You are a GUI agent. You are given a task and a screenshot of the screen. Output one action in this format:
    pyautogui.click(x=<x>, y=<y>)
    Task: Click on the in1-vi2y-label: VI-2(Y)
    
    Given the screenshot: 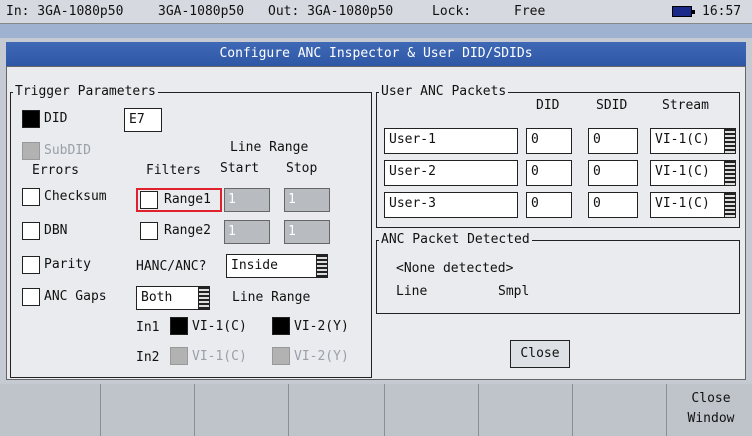 What is the action you would take?
    pyautogui.click(x=321, y=326)
    